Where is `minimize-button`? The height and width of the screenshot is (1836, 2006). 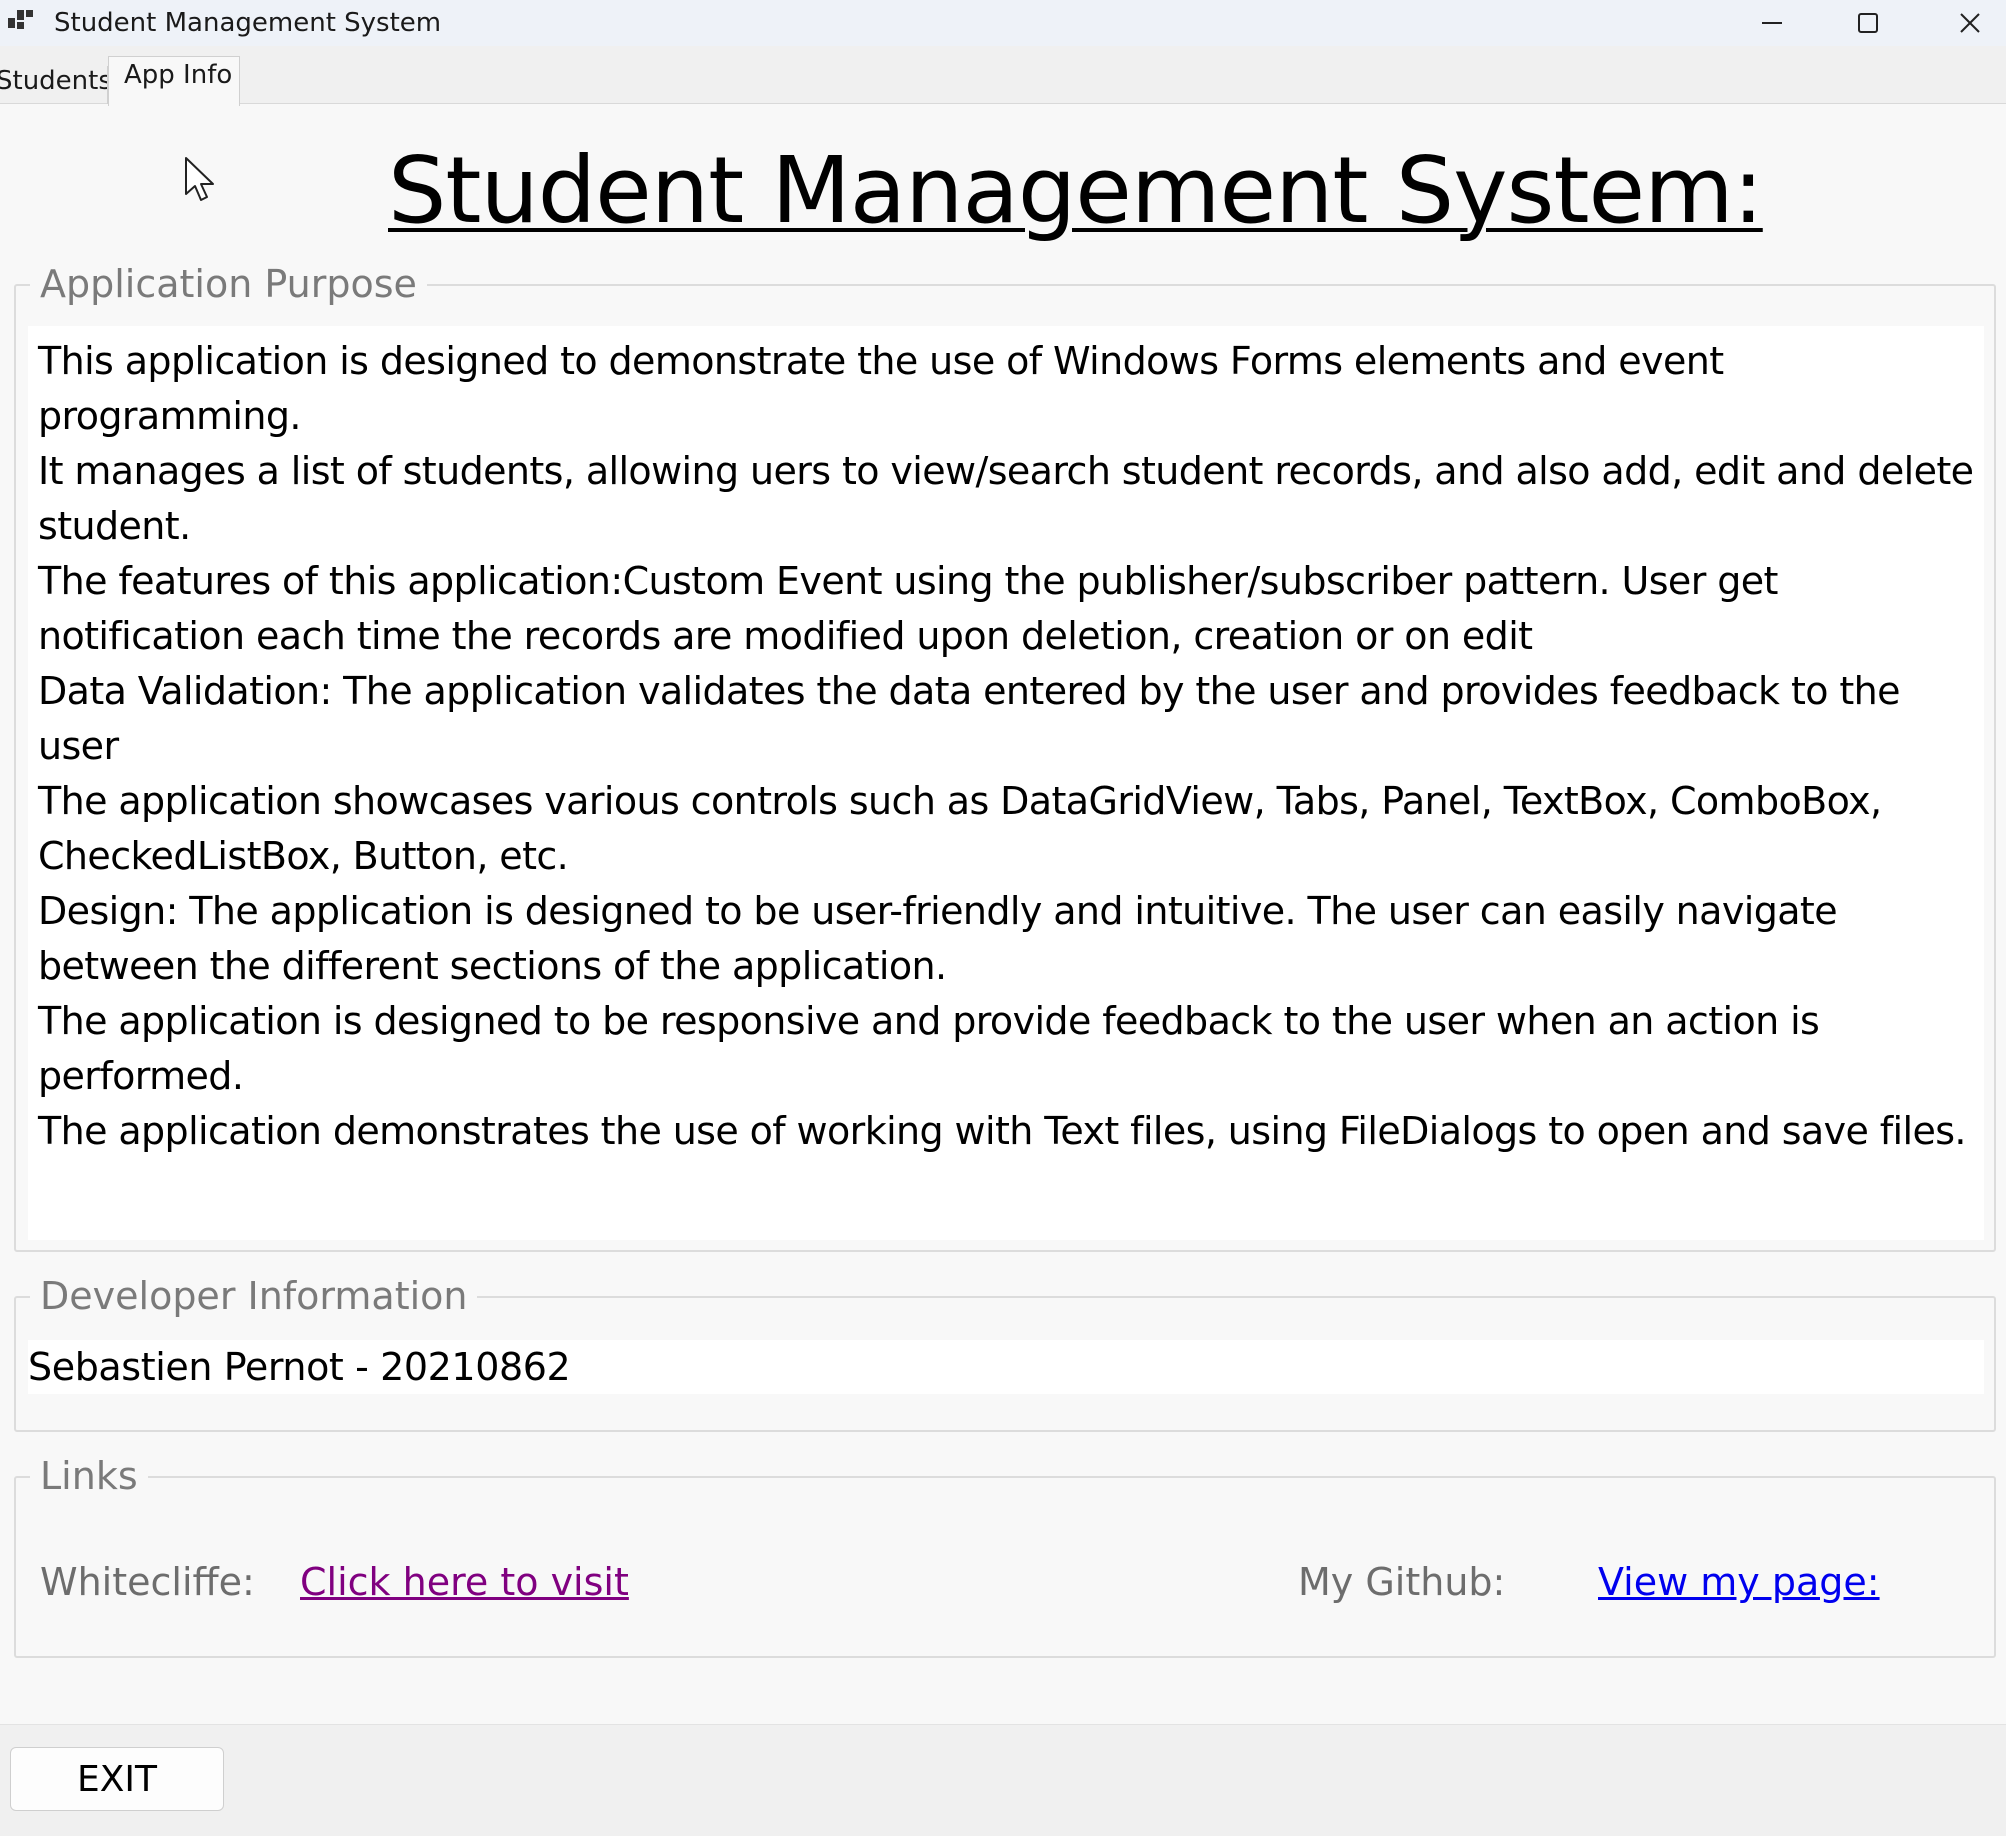
minimize-button is located at coordinates (1772, 23).